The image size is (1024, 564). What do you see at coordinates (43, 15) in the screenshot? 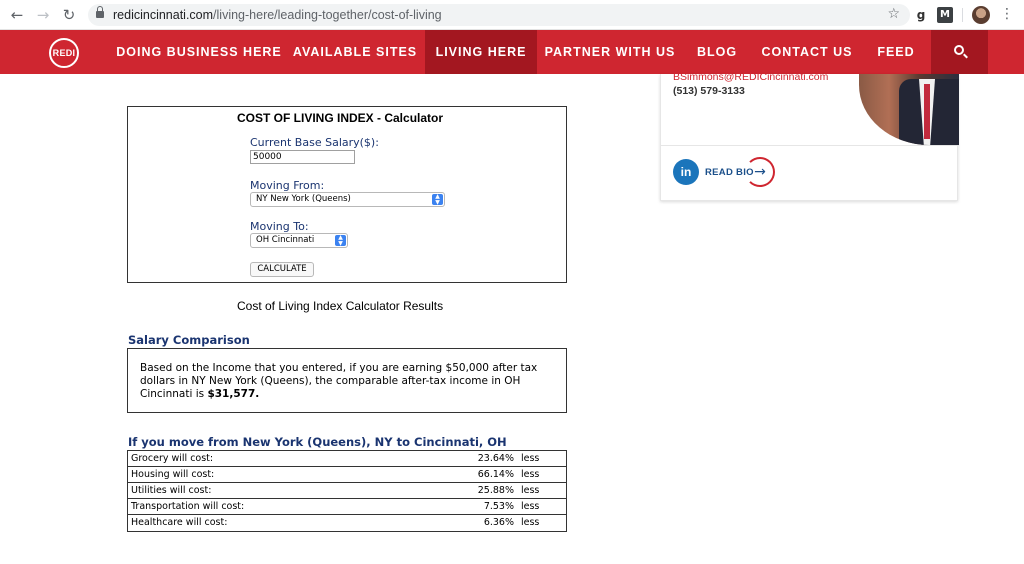
I see `forward-icon: →` at bounding box center [43, 15].